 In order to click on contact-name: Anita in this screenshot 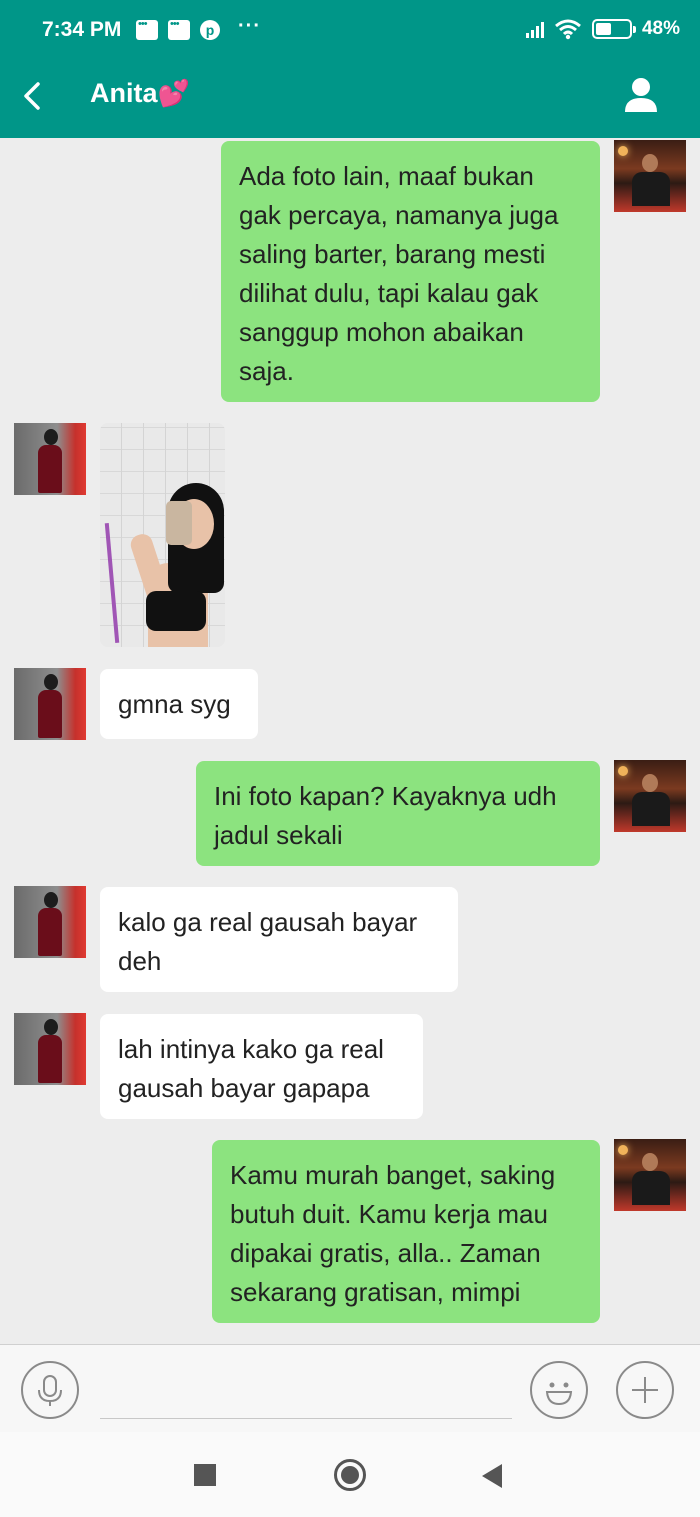, I will do `click(124, 93)`.